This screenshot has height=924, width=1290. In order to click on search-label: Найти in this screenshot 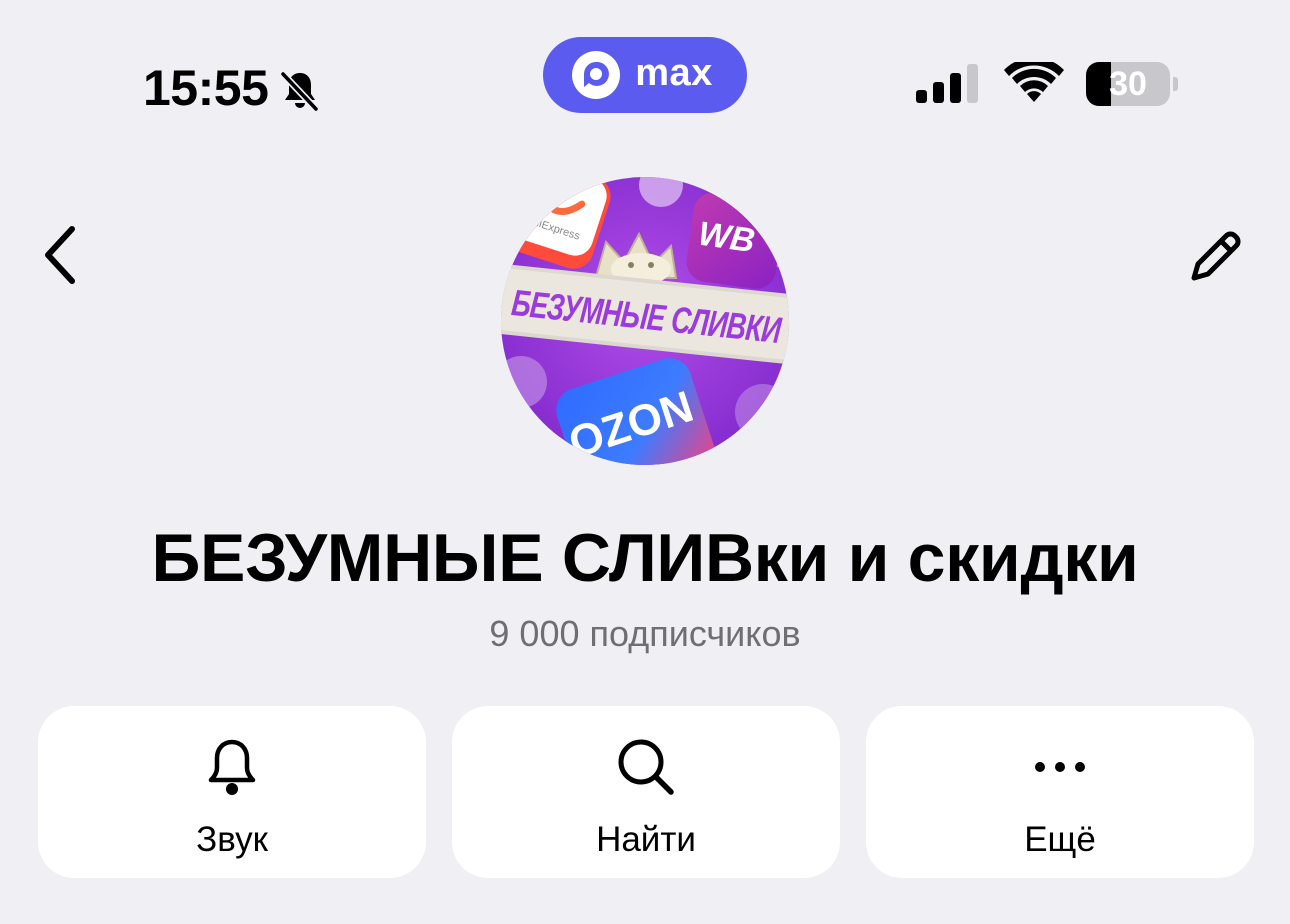, I will do `click(646, 839)`.